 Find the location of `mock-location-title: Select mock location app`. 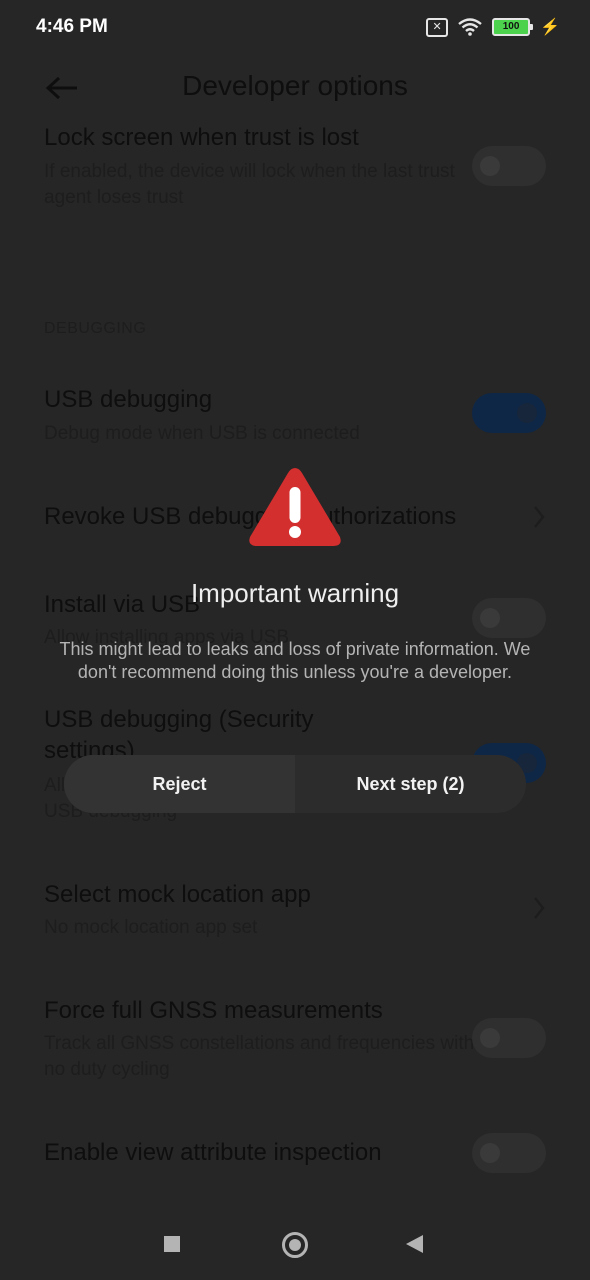

mock-location-title: Select mock location app is located at coordinates (177, 895).